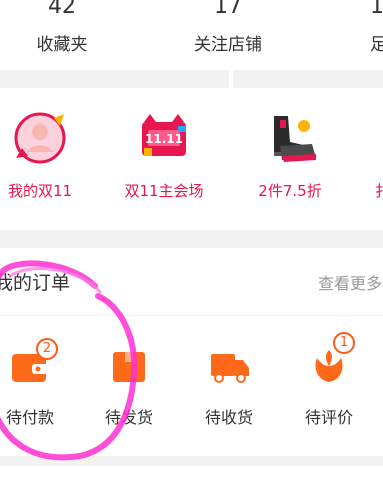  Describe the element at coordinates (37, 383) in the screenshot. I see `order-pending-payment: 2 待付款` at that location.